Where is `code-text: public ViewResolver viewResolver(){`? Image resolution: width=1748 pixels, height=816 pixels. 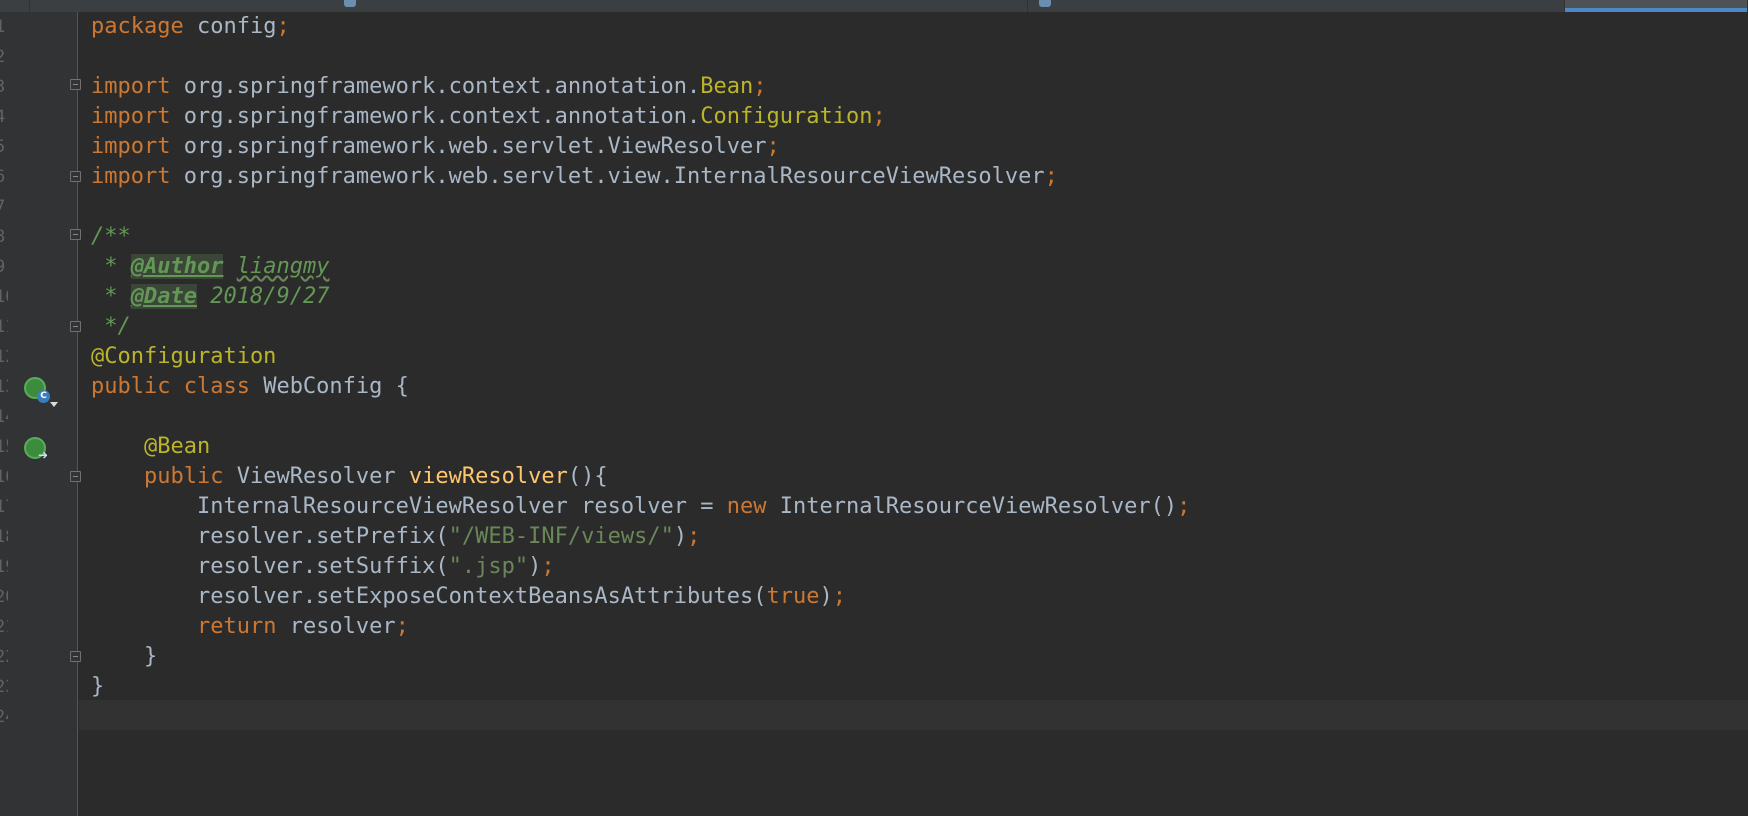 code-text: public ViewResolver viewResolver(){ is located at coordinates (349, 477).